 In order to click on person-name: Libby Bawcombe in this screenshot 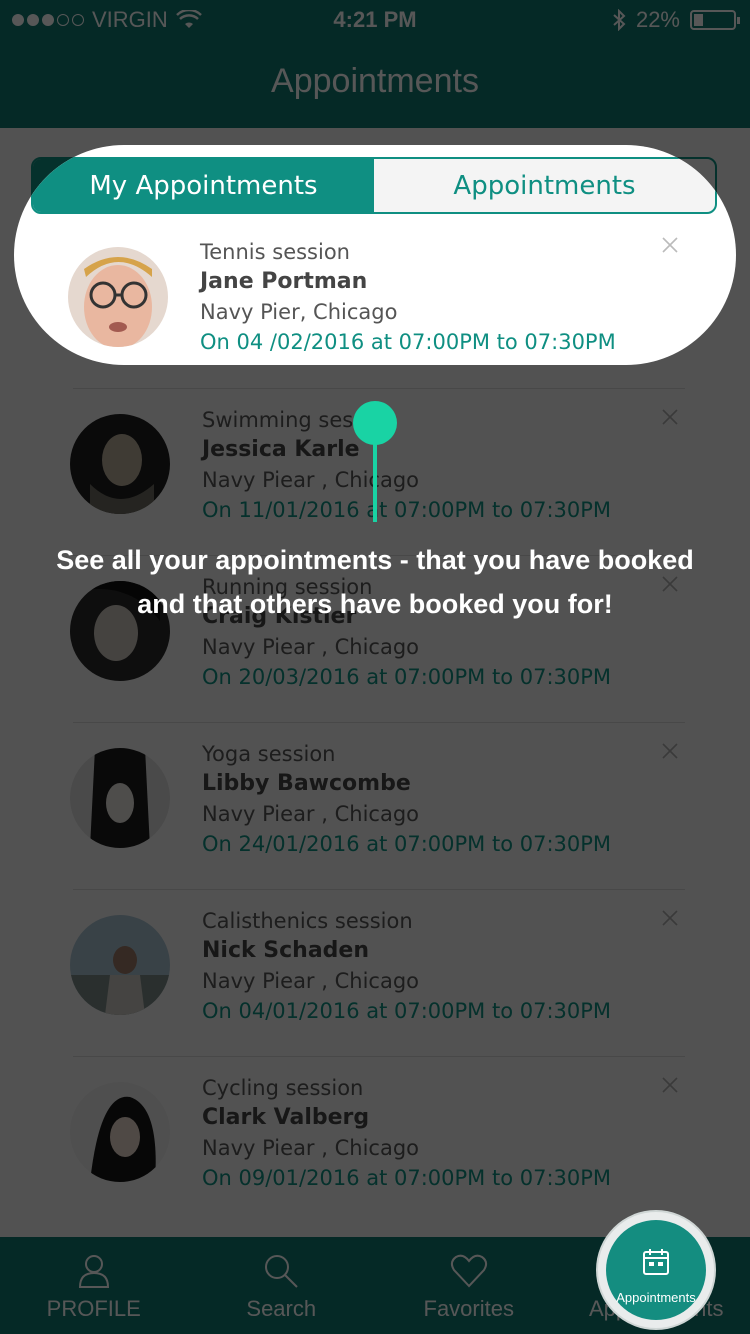, I will do `click(306, 783)`.